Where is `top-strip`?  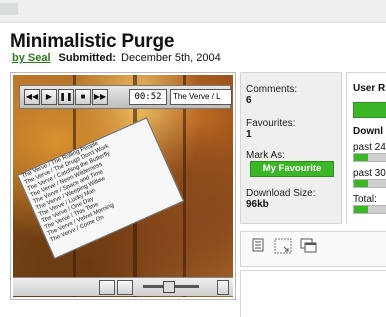 top-strip is located at coordinates (193, 11).